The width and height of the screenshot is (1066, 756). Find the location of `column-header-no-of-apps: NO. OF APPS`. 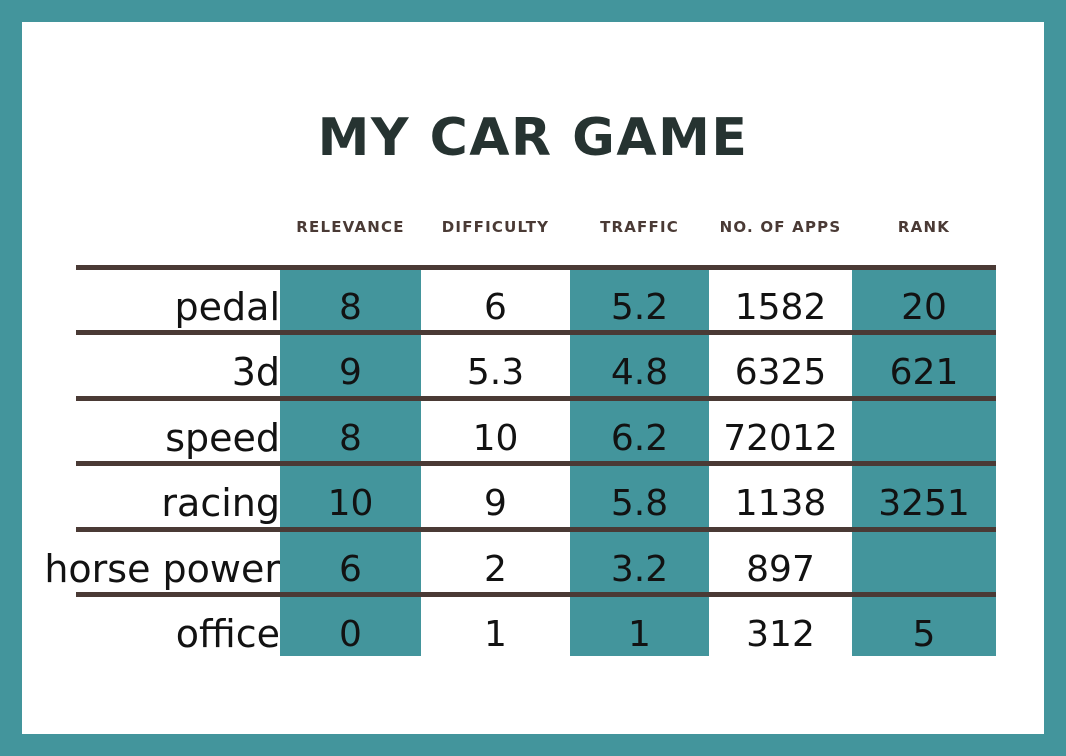

column-header-no-of-apps: NO. OF APPS is located at coordinates (780, 227).